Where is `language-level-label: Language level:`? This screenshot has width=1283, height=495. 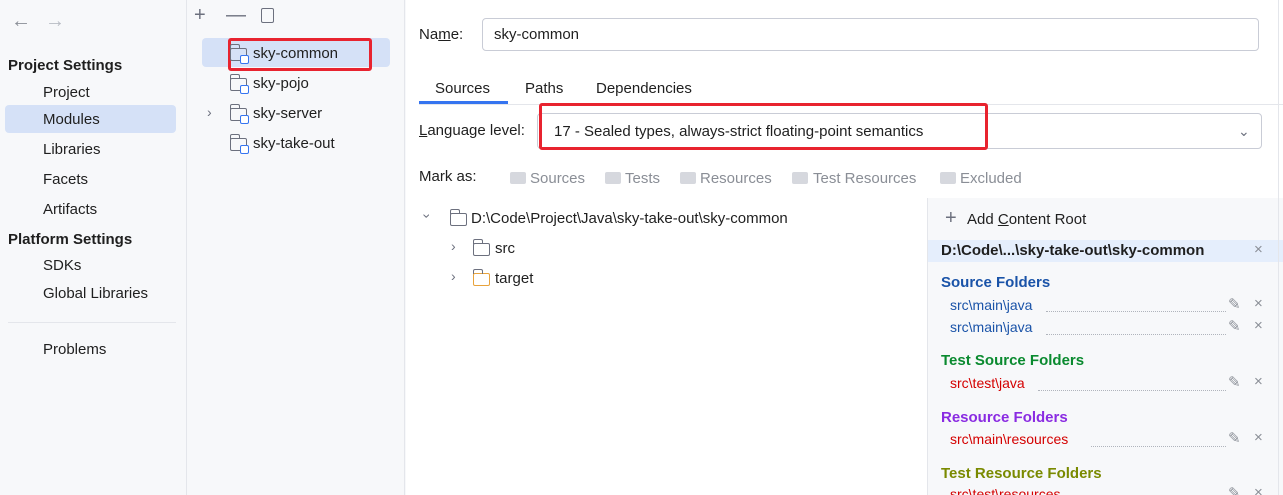
language-level-label: Language level: is located at coordinates (472, 130).